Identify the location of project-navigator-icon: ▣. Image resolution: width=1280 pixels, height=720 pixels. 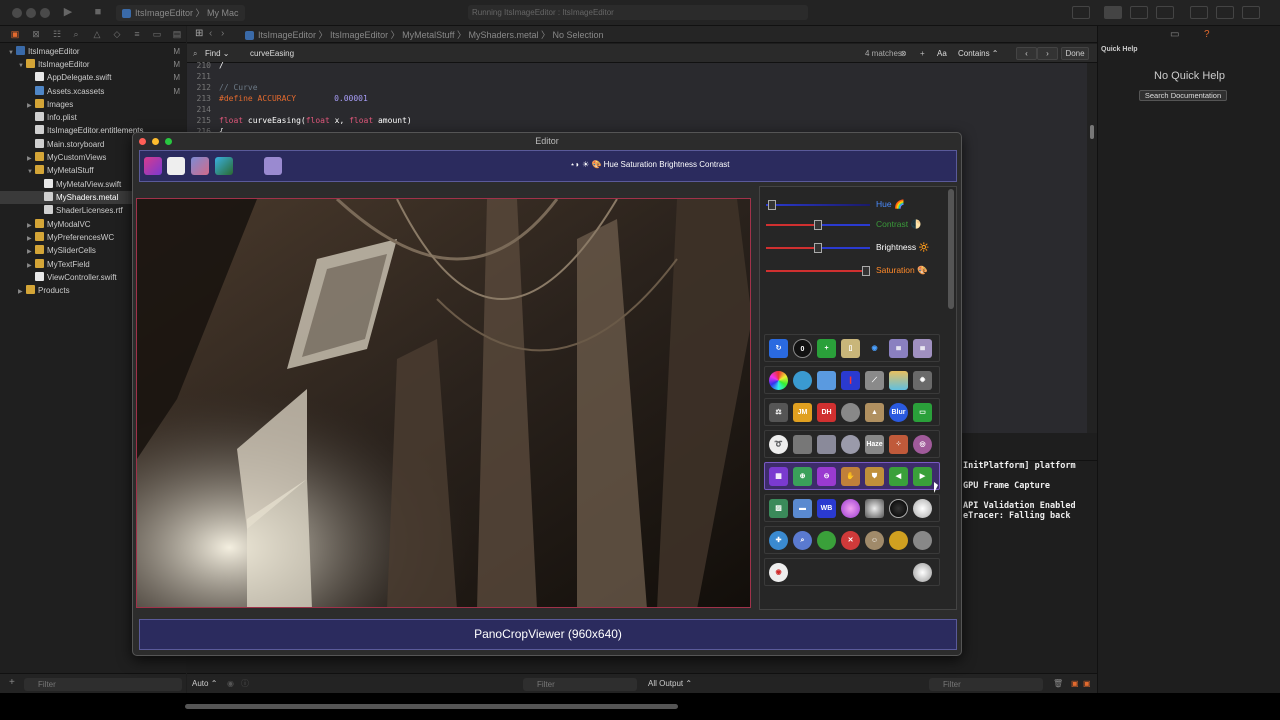
(15, 34).